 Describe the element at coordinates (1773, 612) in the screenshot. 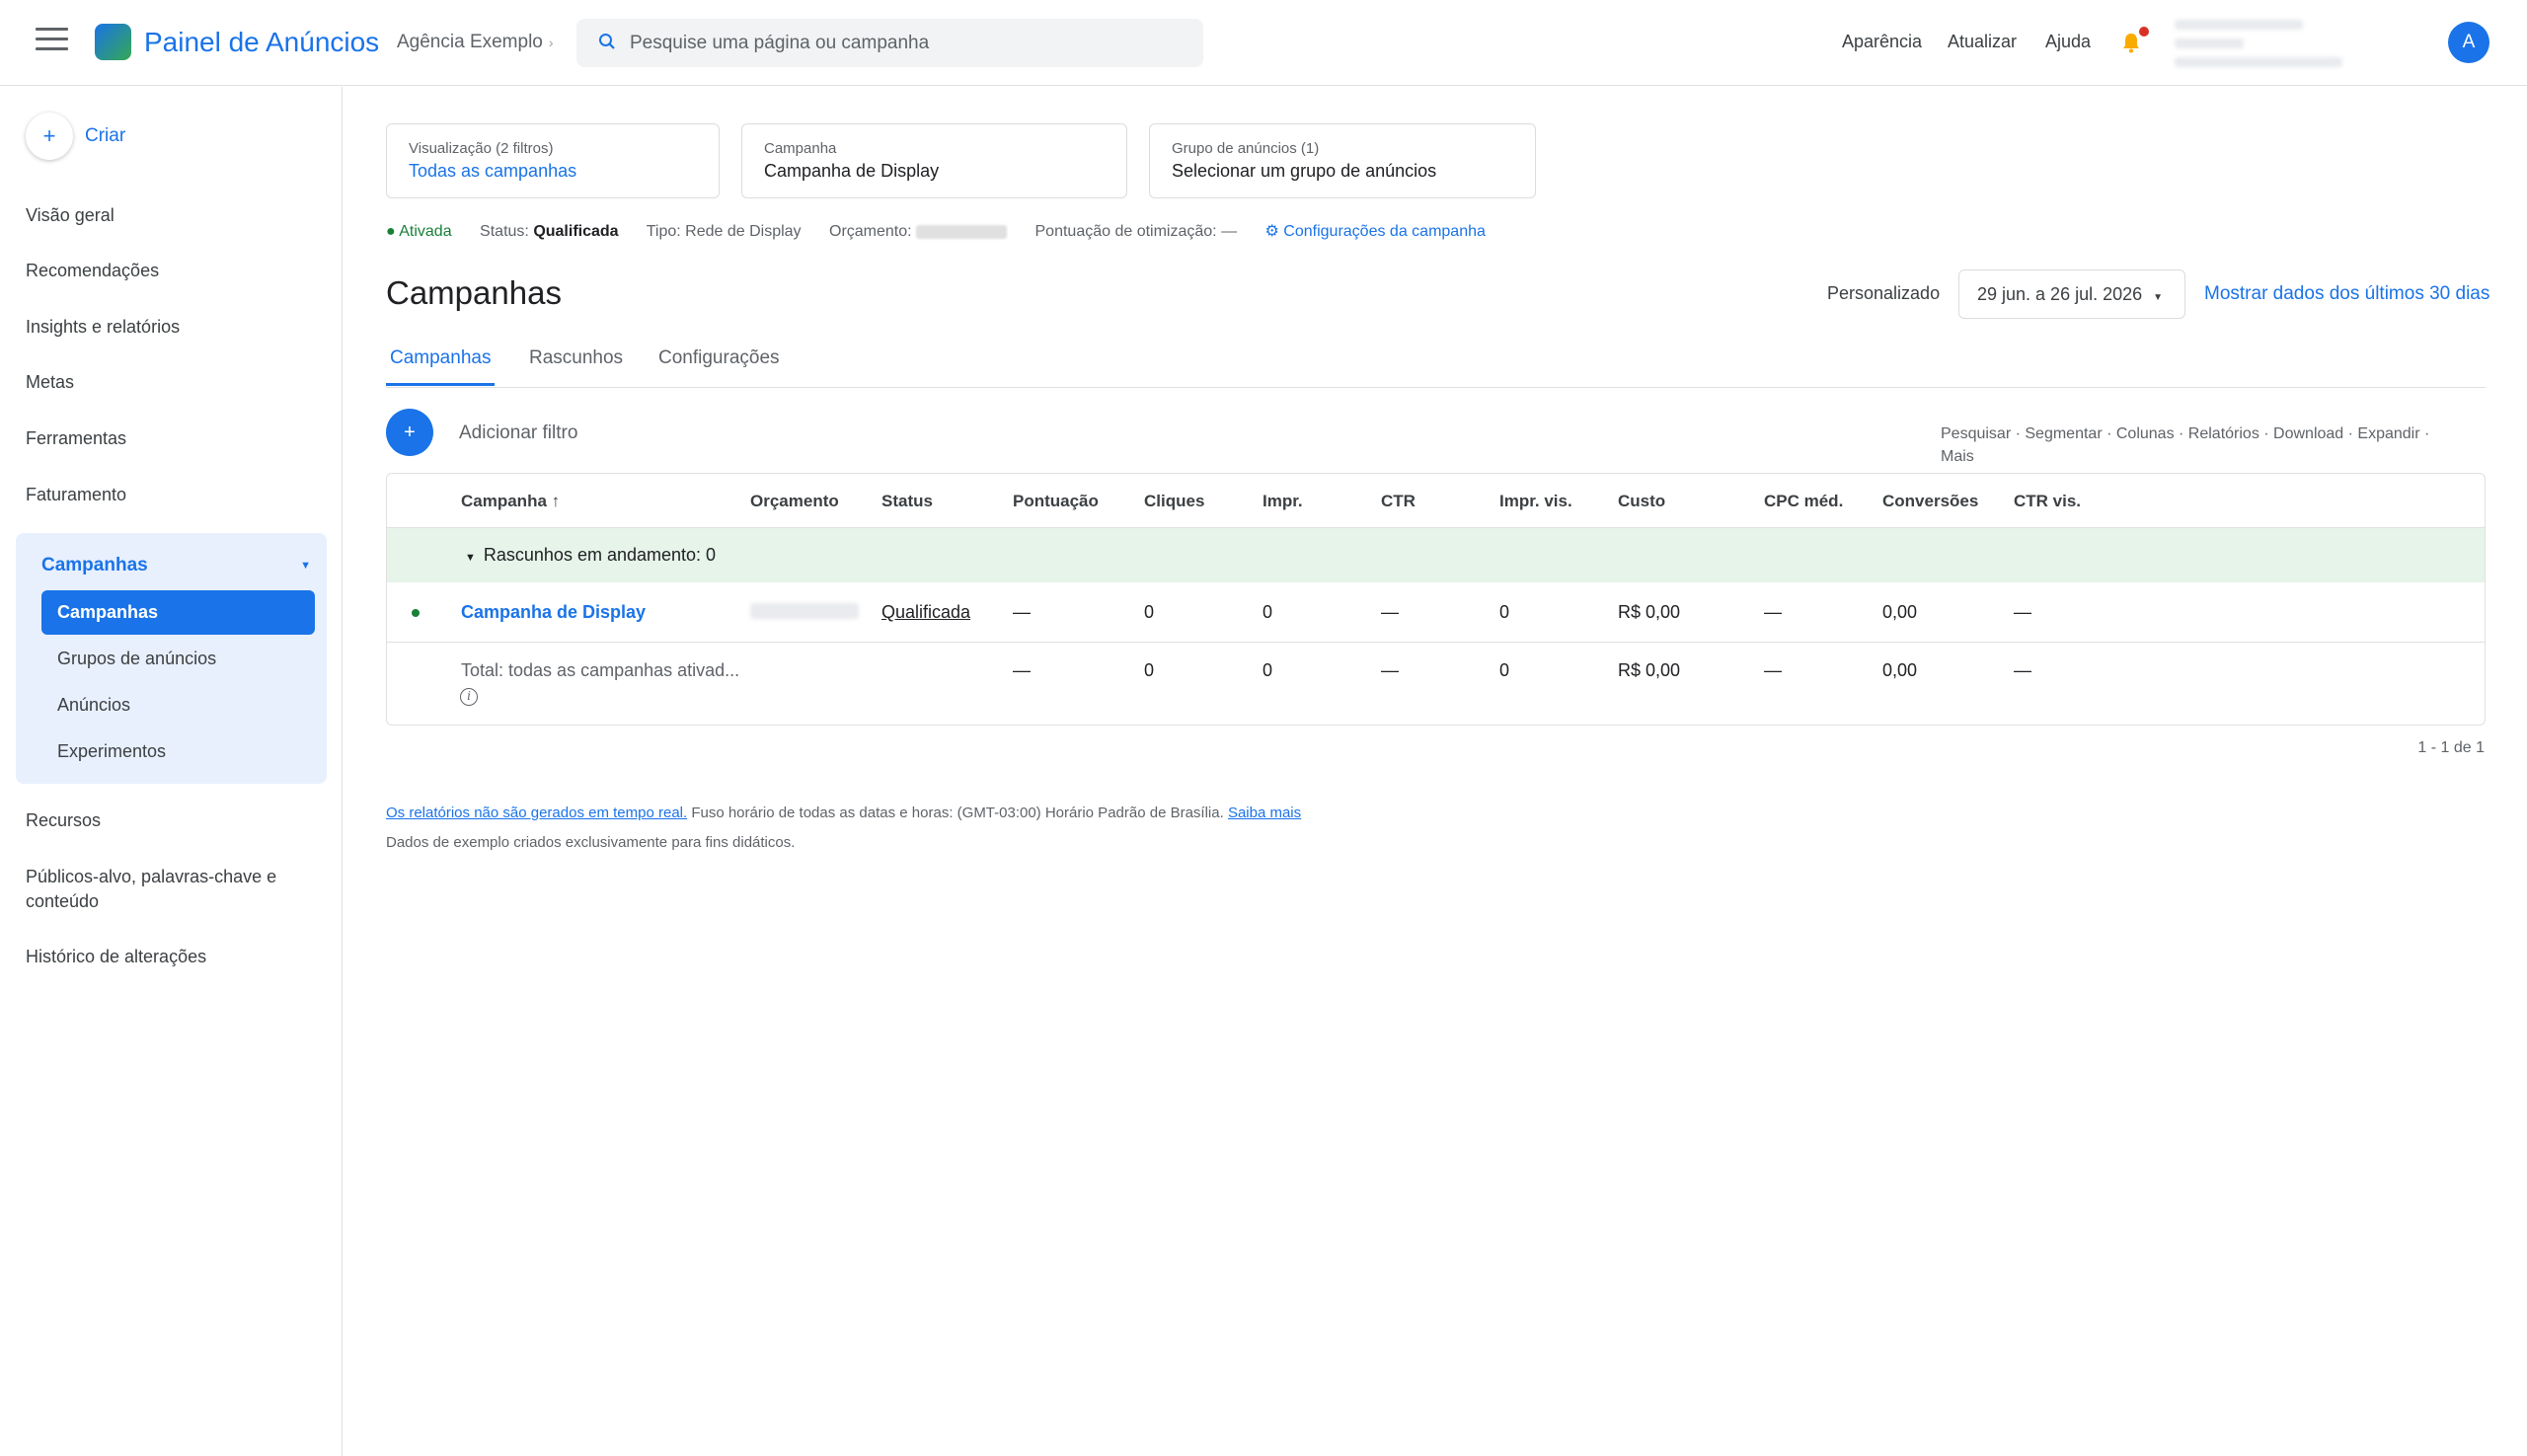

I see `avg-cpc-cell: —` at that location.